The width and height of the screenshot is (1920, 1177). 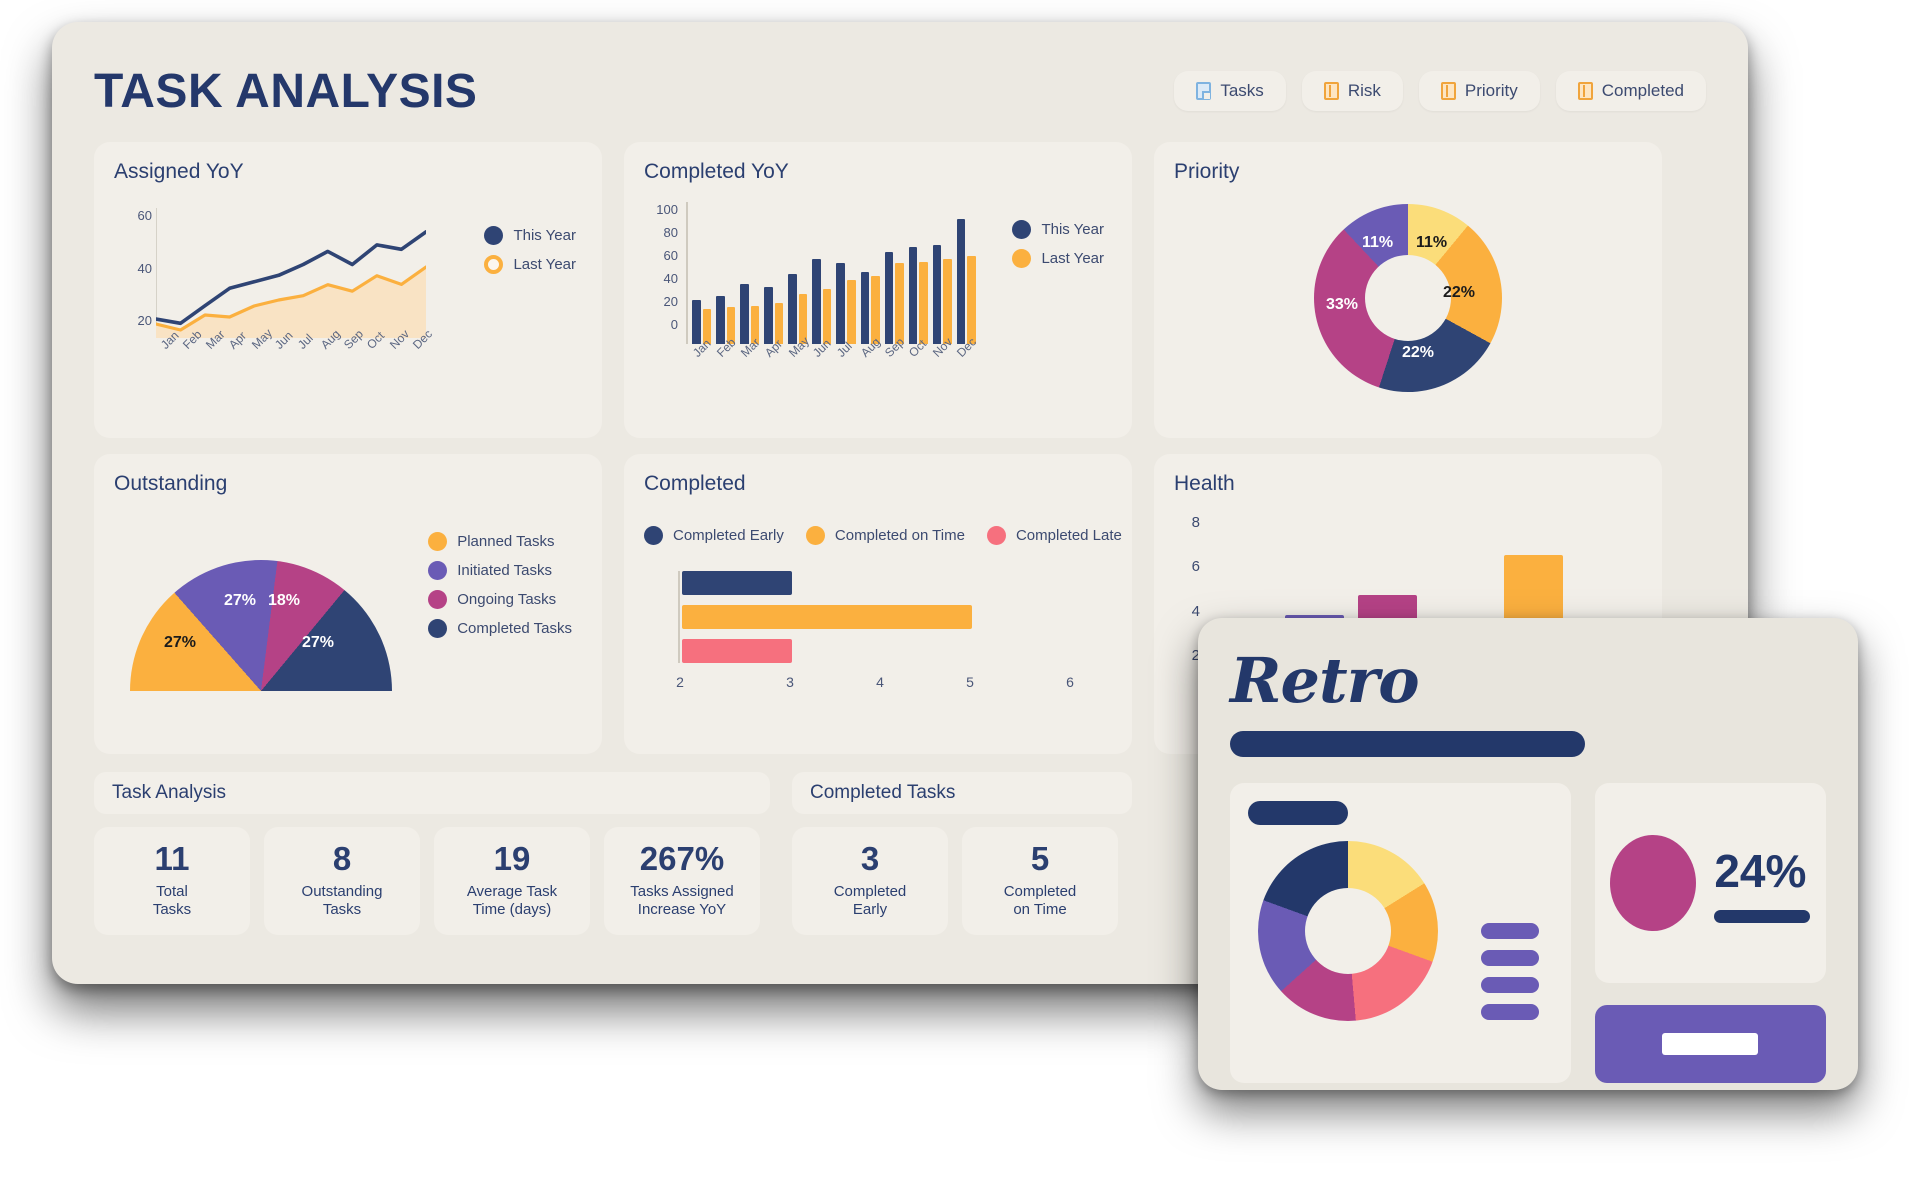 What do you see at coordinates (1479, 91) in the screenshot?
I see `nav-button-priority: Priority` at bounding box center [1479, 91].